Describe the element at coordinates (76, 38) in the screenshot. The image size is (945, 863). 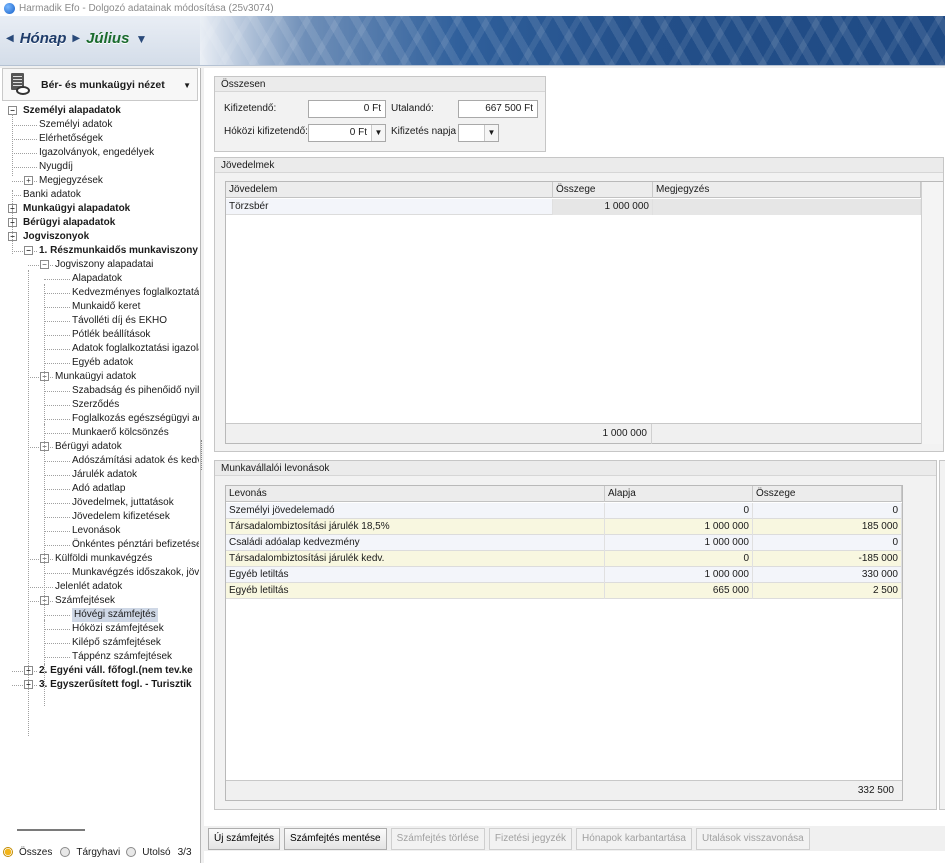
I see `next-period-icon: ▶` at that location.